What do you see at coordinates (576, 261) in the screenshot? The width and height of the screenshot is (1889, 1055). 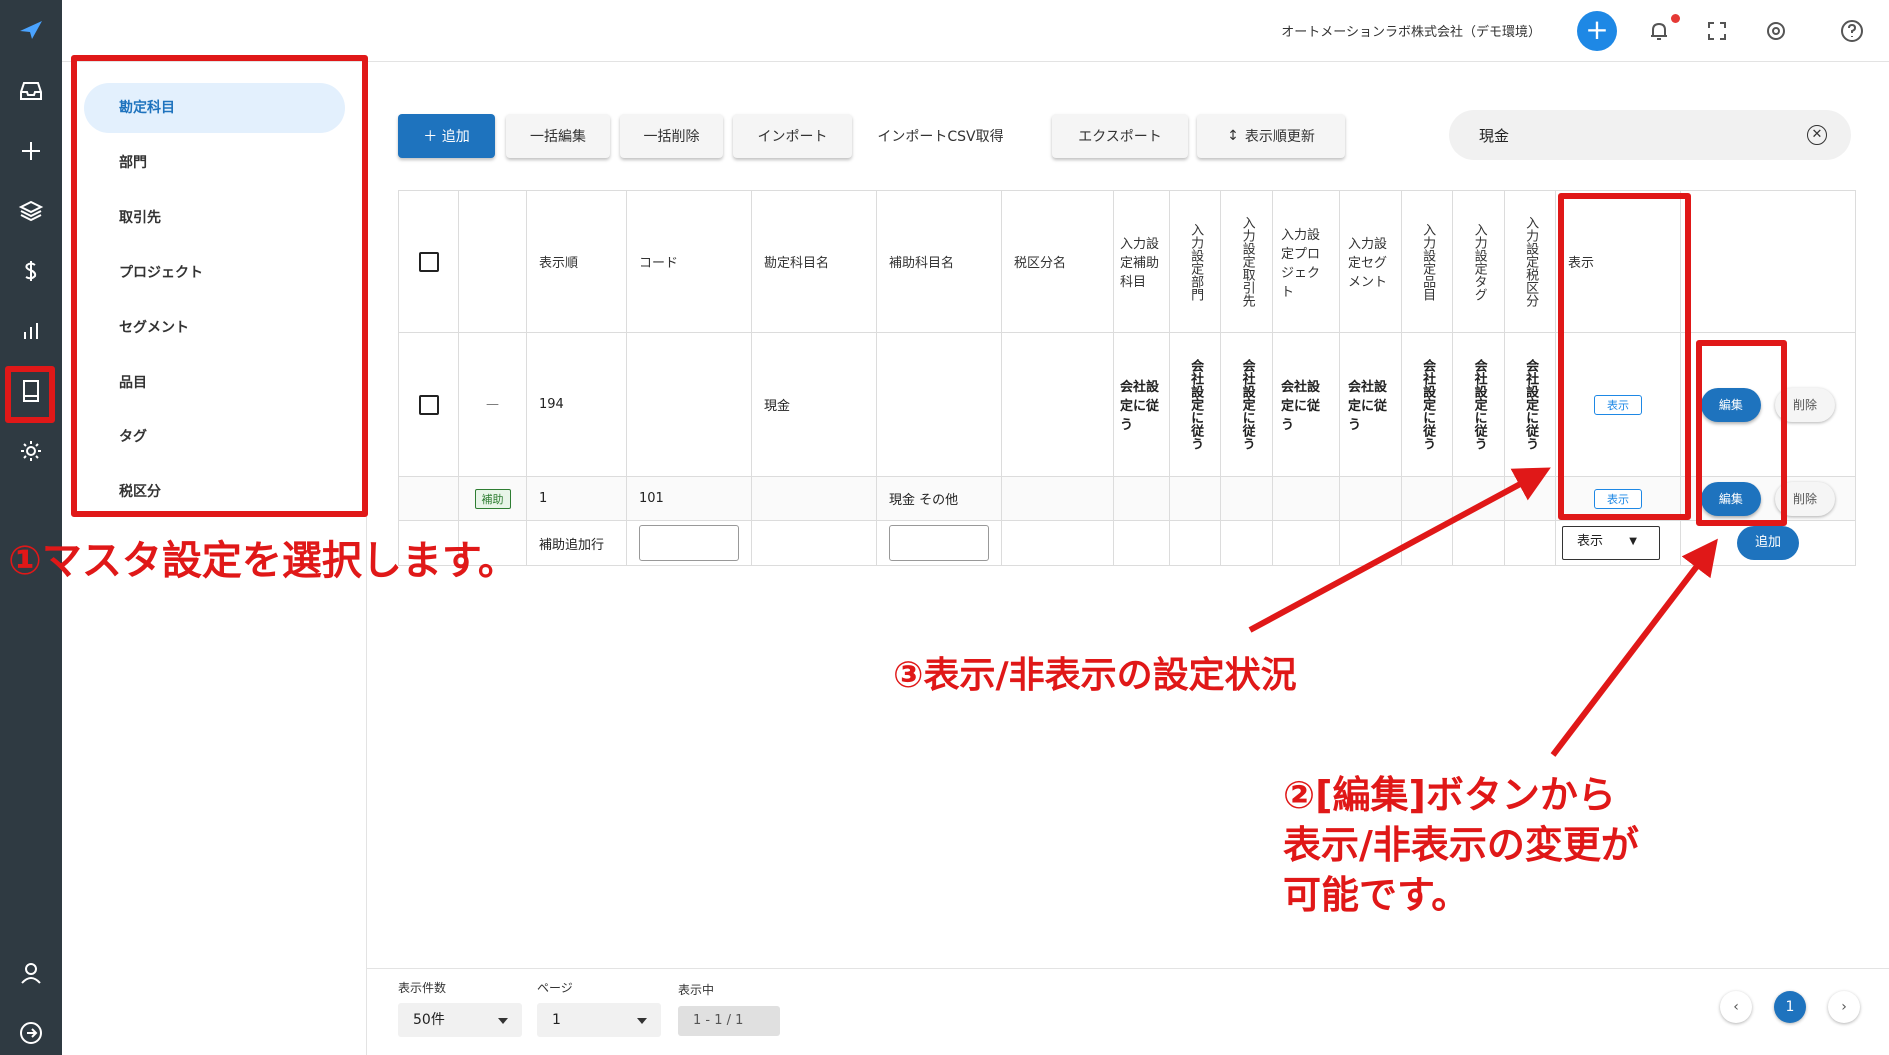 I see `header-order: 表示順` at bounding box center [576, 261].